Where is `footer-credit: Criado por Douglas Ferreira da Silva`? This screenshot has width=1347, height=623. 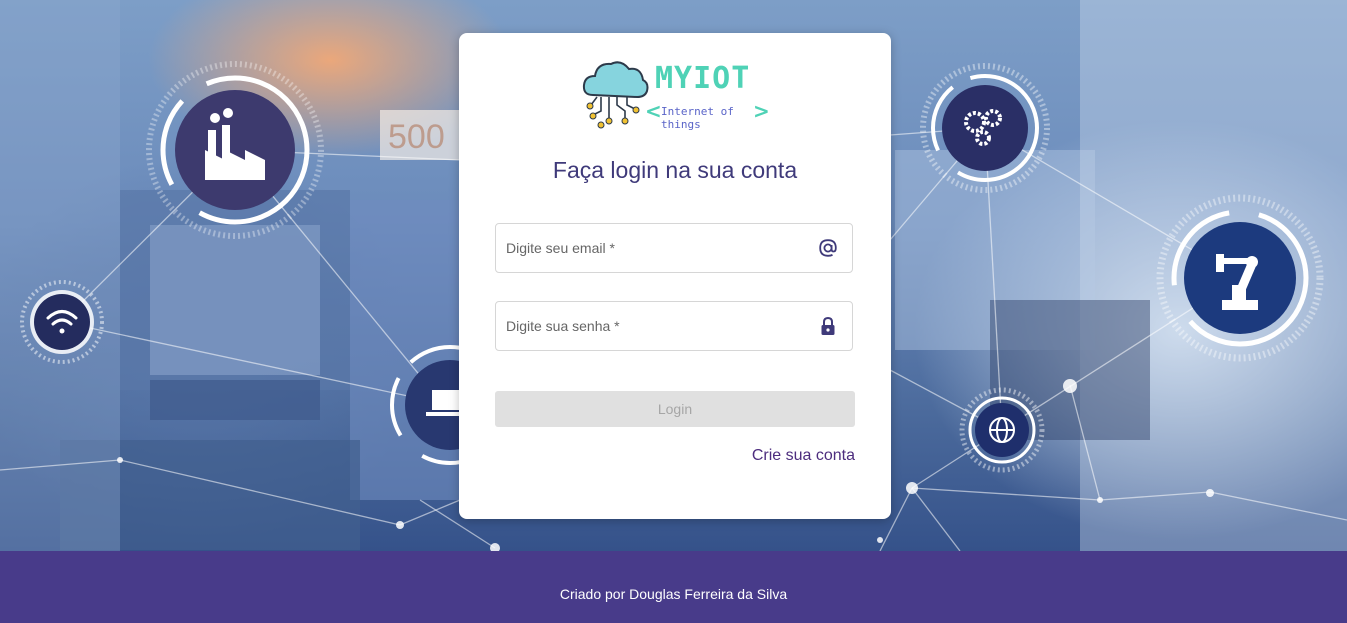 footer-credit: Criado por Douglas Ferreira da Silva is located at coordinates (673, 594).